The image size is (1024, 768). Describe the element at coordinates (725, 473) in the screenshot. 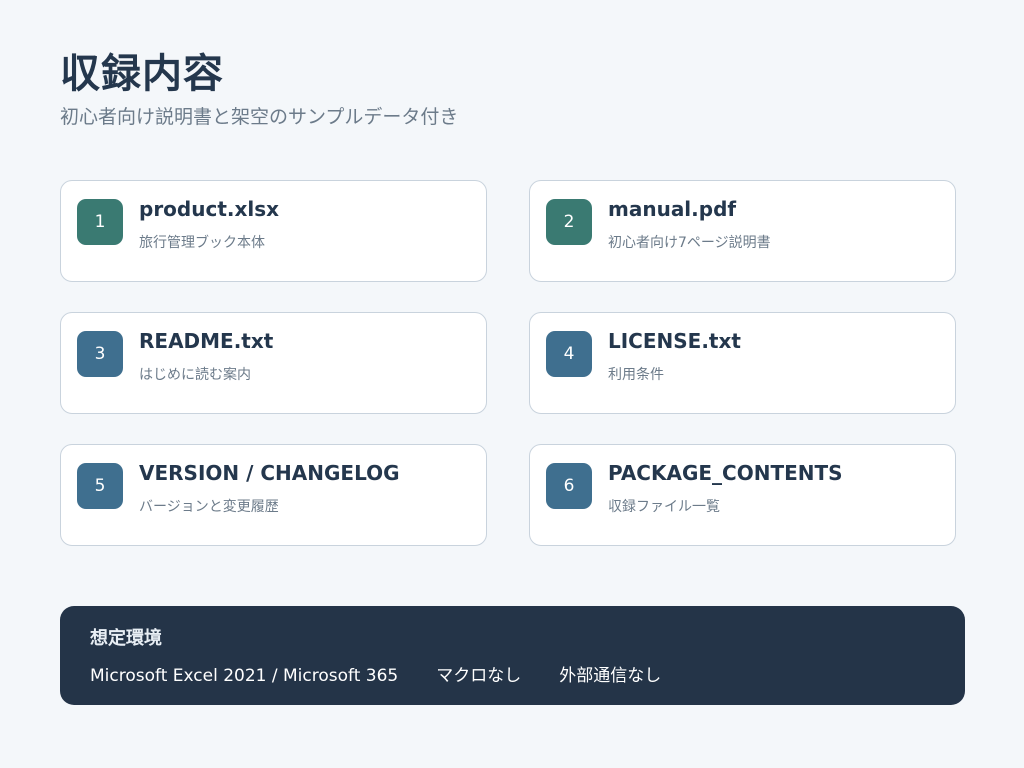

I see `file-name: PACKAGE_CONTENTS` at that location.